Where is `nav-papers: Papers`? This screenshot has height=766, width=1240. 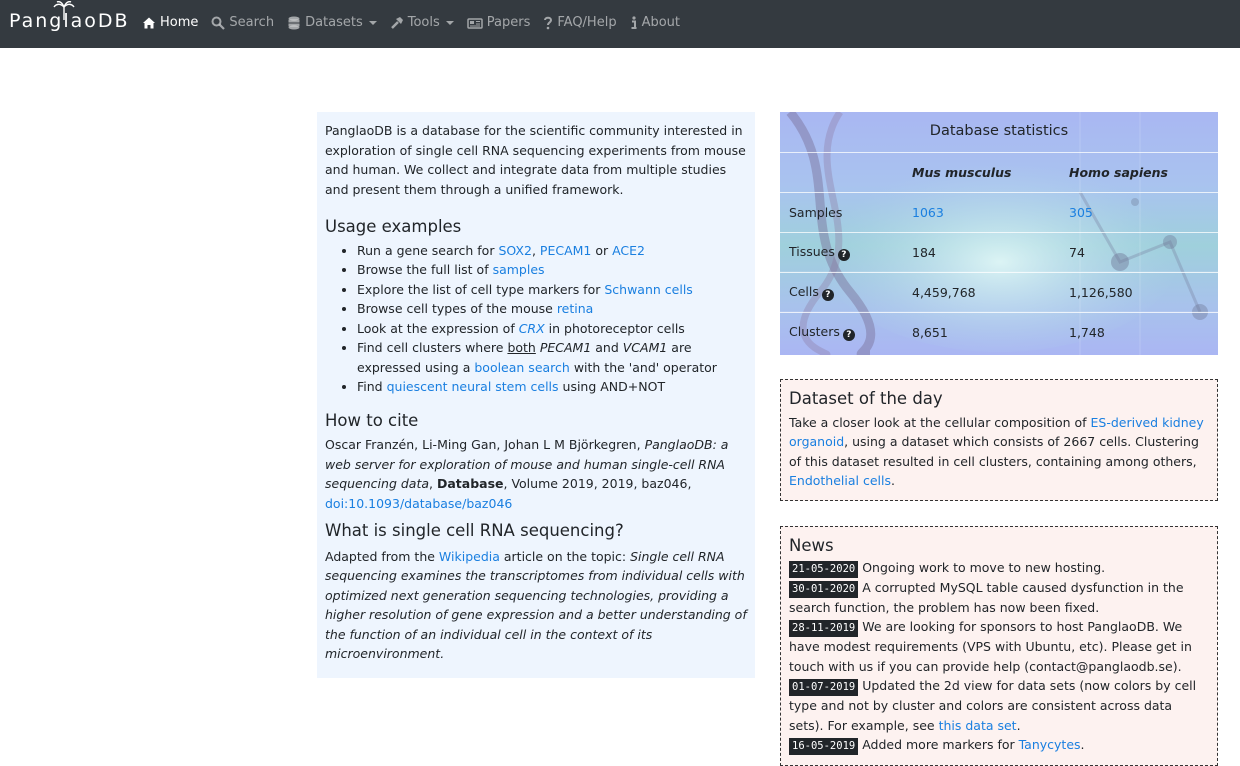
nav-papers: Papers is located at coordinates (498, 22).